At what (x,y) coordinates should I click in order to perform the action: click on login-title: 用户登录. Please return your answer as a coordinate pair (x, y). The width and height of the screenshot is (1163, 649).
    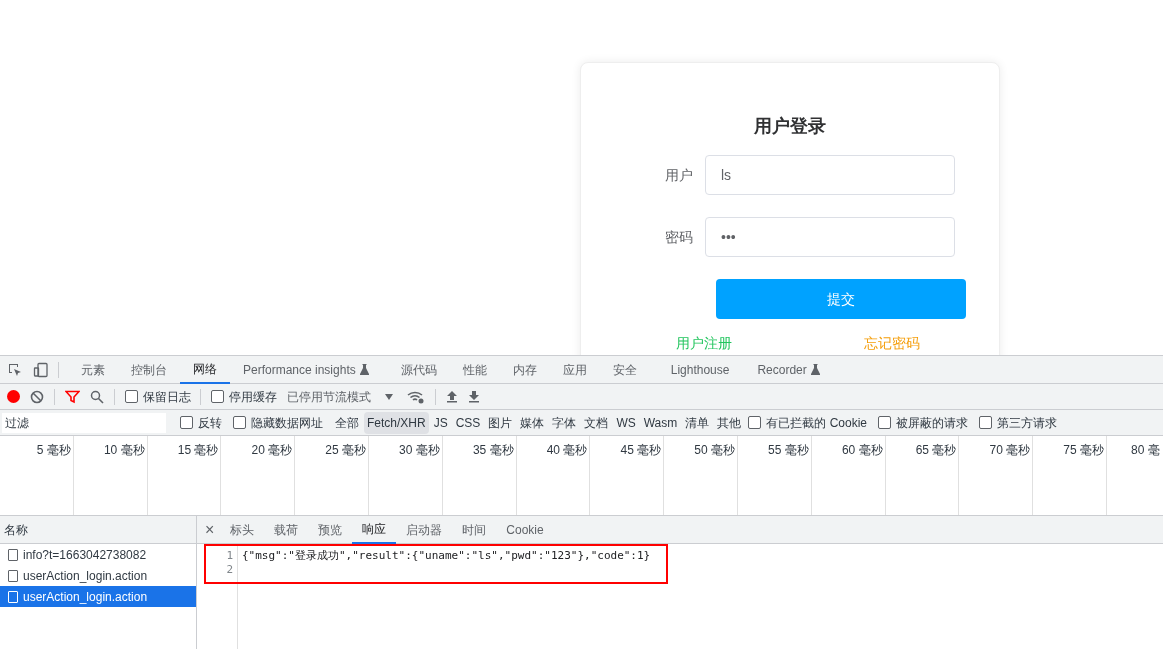
    Looking at the image, I should click on (790, 126).